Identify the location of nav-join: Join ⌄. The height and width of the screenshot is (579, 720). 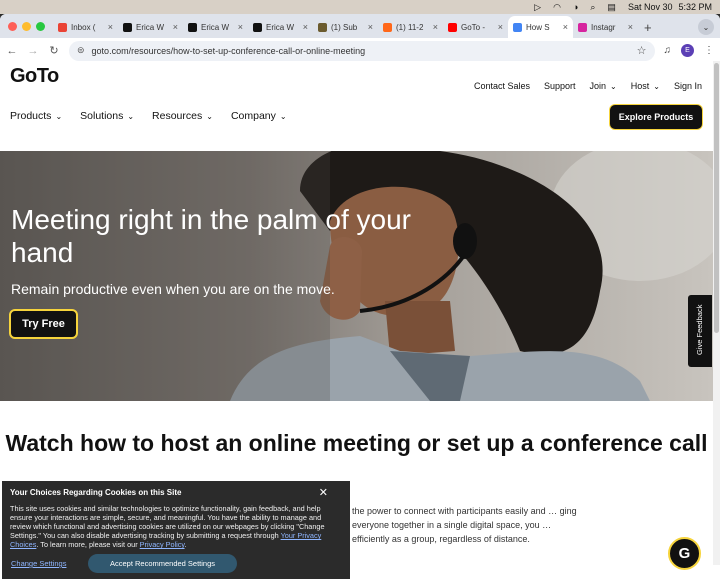
(603, 86).